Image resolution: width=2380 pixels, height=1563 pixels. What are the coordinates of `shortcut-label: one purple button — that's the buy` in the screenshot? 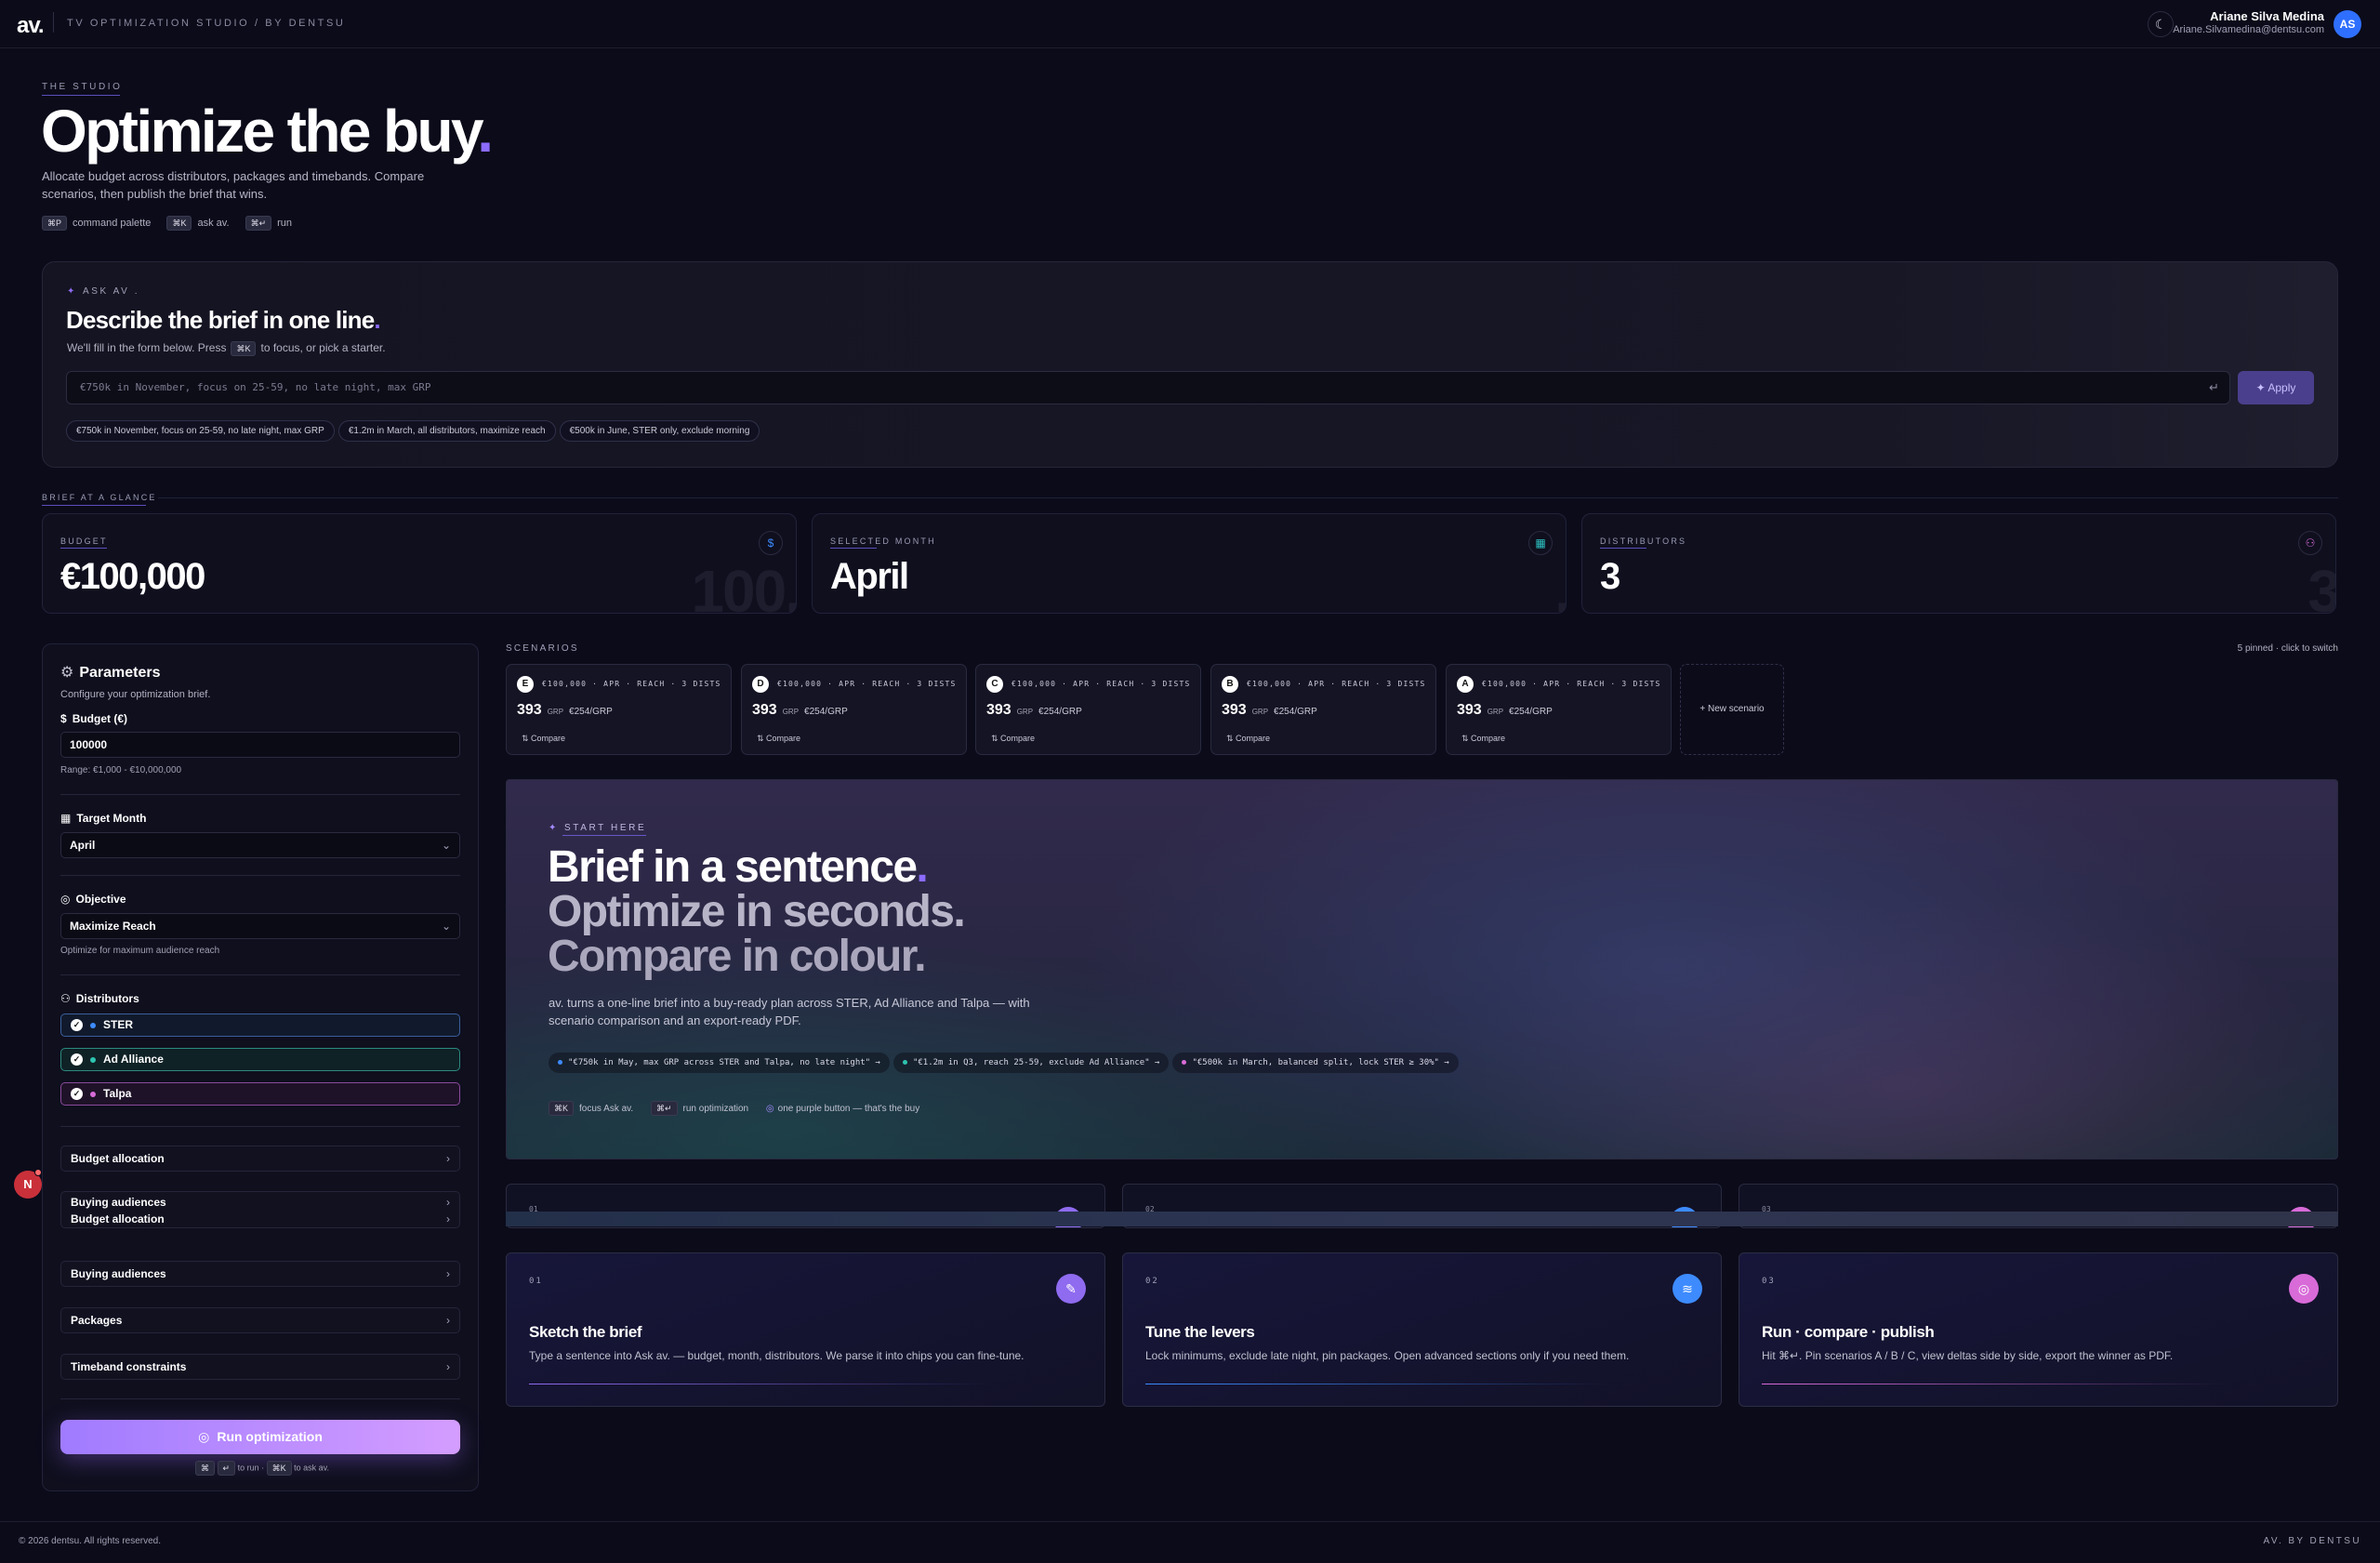 It's located at (848, 1108).